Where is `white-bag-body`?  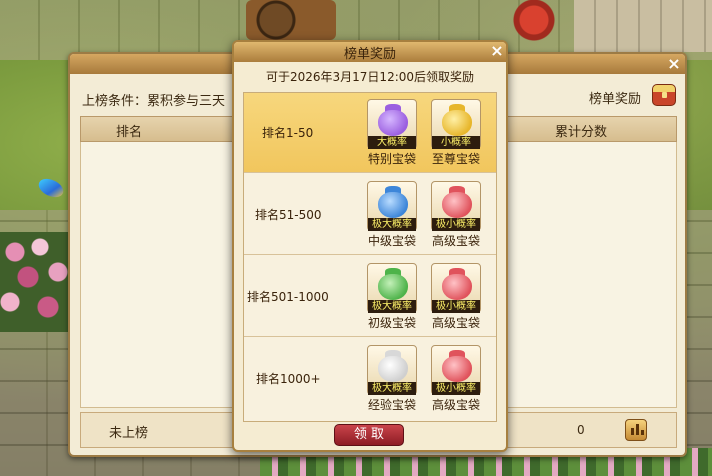 white-bag-body is located at coordinates (393, 369).